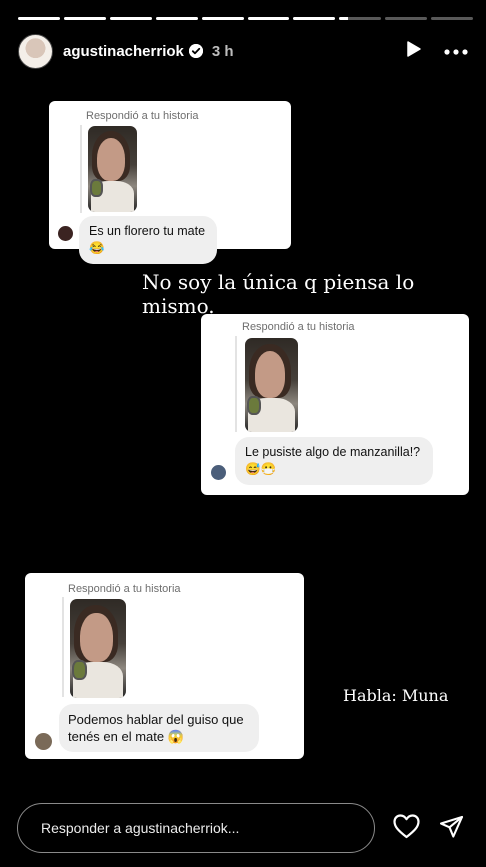 Image resolution: width=486 pixels, height=867 pixels. What do you see at coordinates (148, 240) in the screenshot?
I see `reply-message: Es un florero tu mate 😂` at bounding box center [148, 240].